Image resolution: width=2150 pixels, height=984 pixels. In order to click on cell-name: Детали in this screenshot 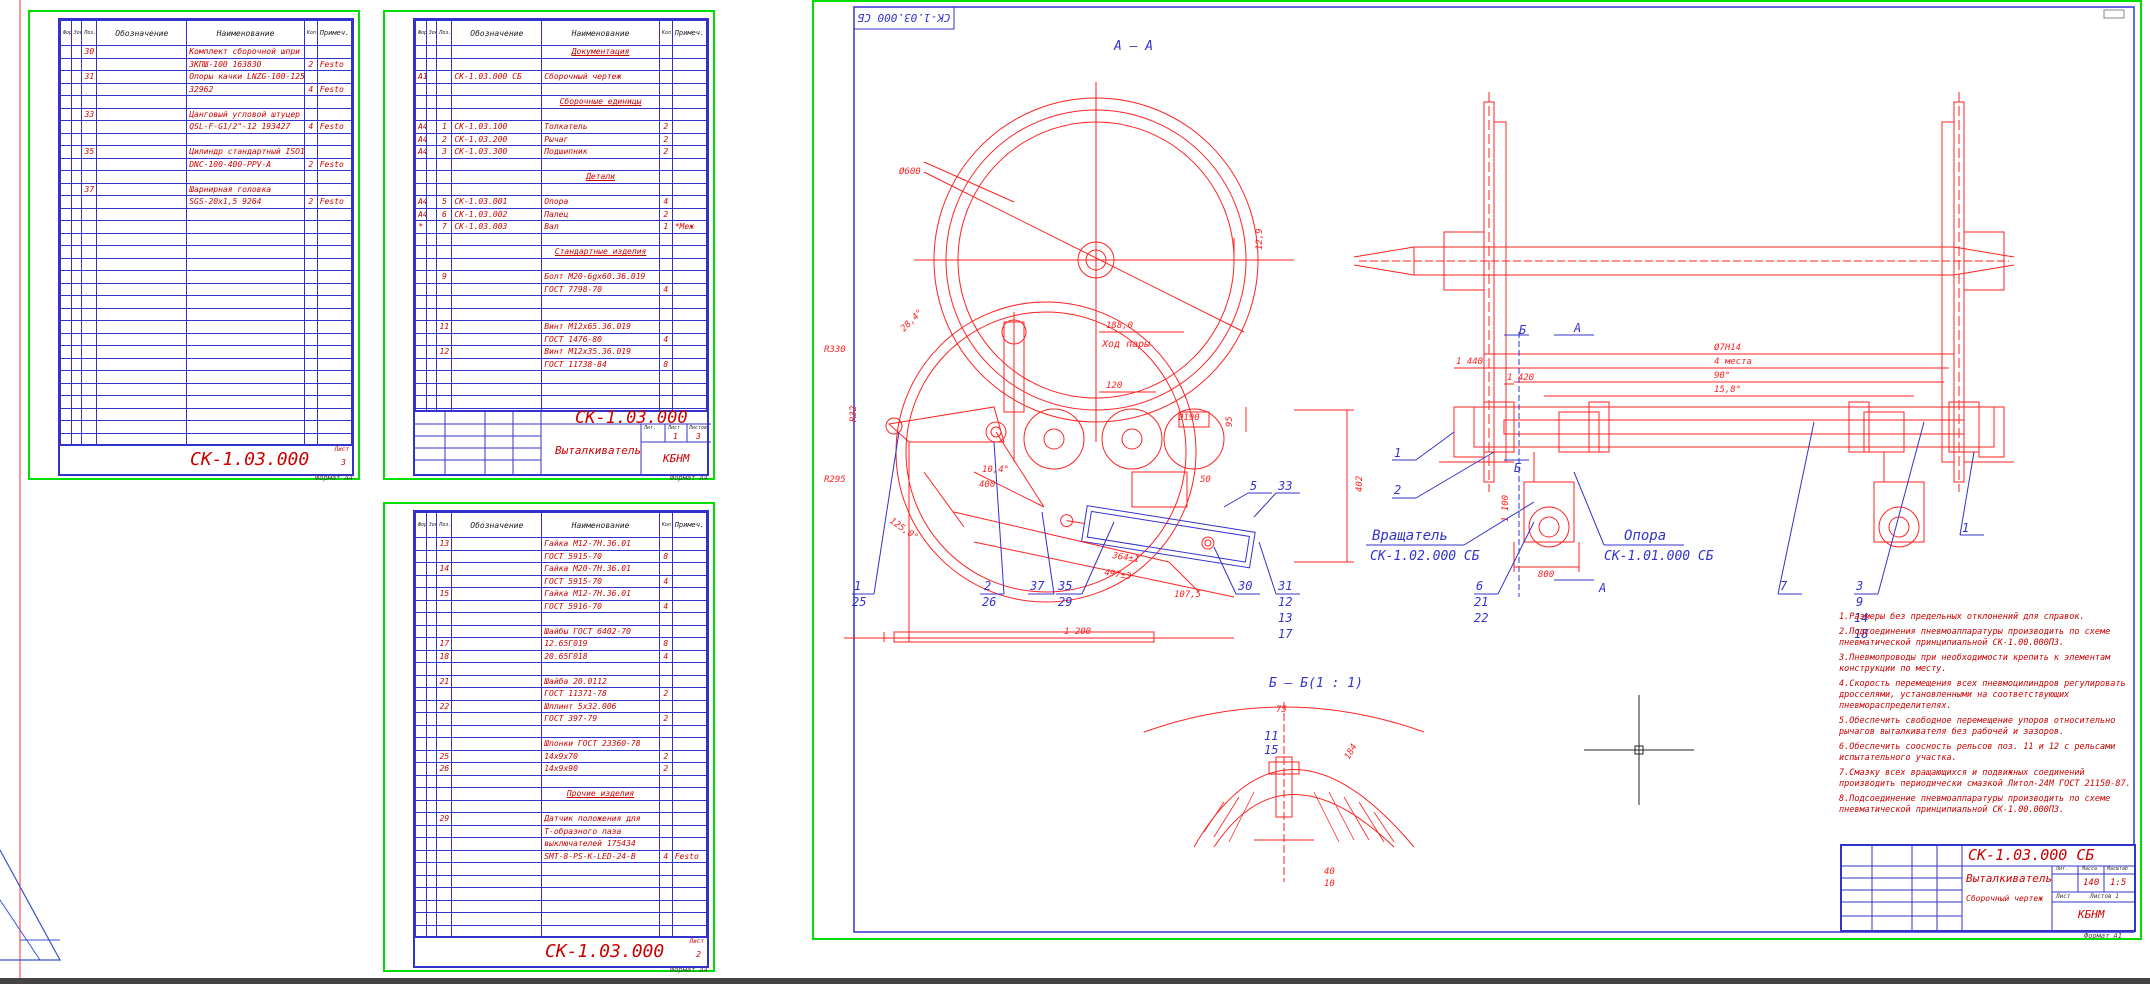, I will do `click(600, 177)`.